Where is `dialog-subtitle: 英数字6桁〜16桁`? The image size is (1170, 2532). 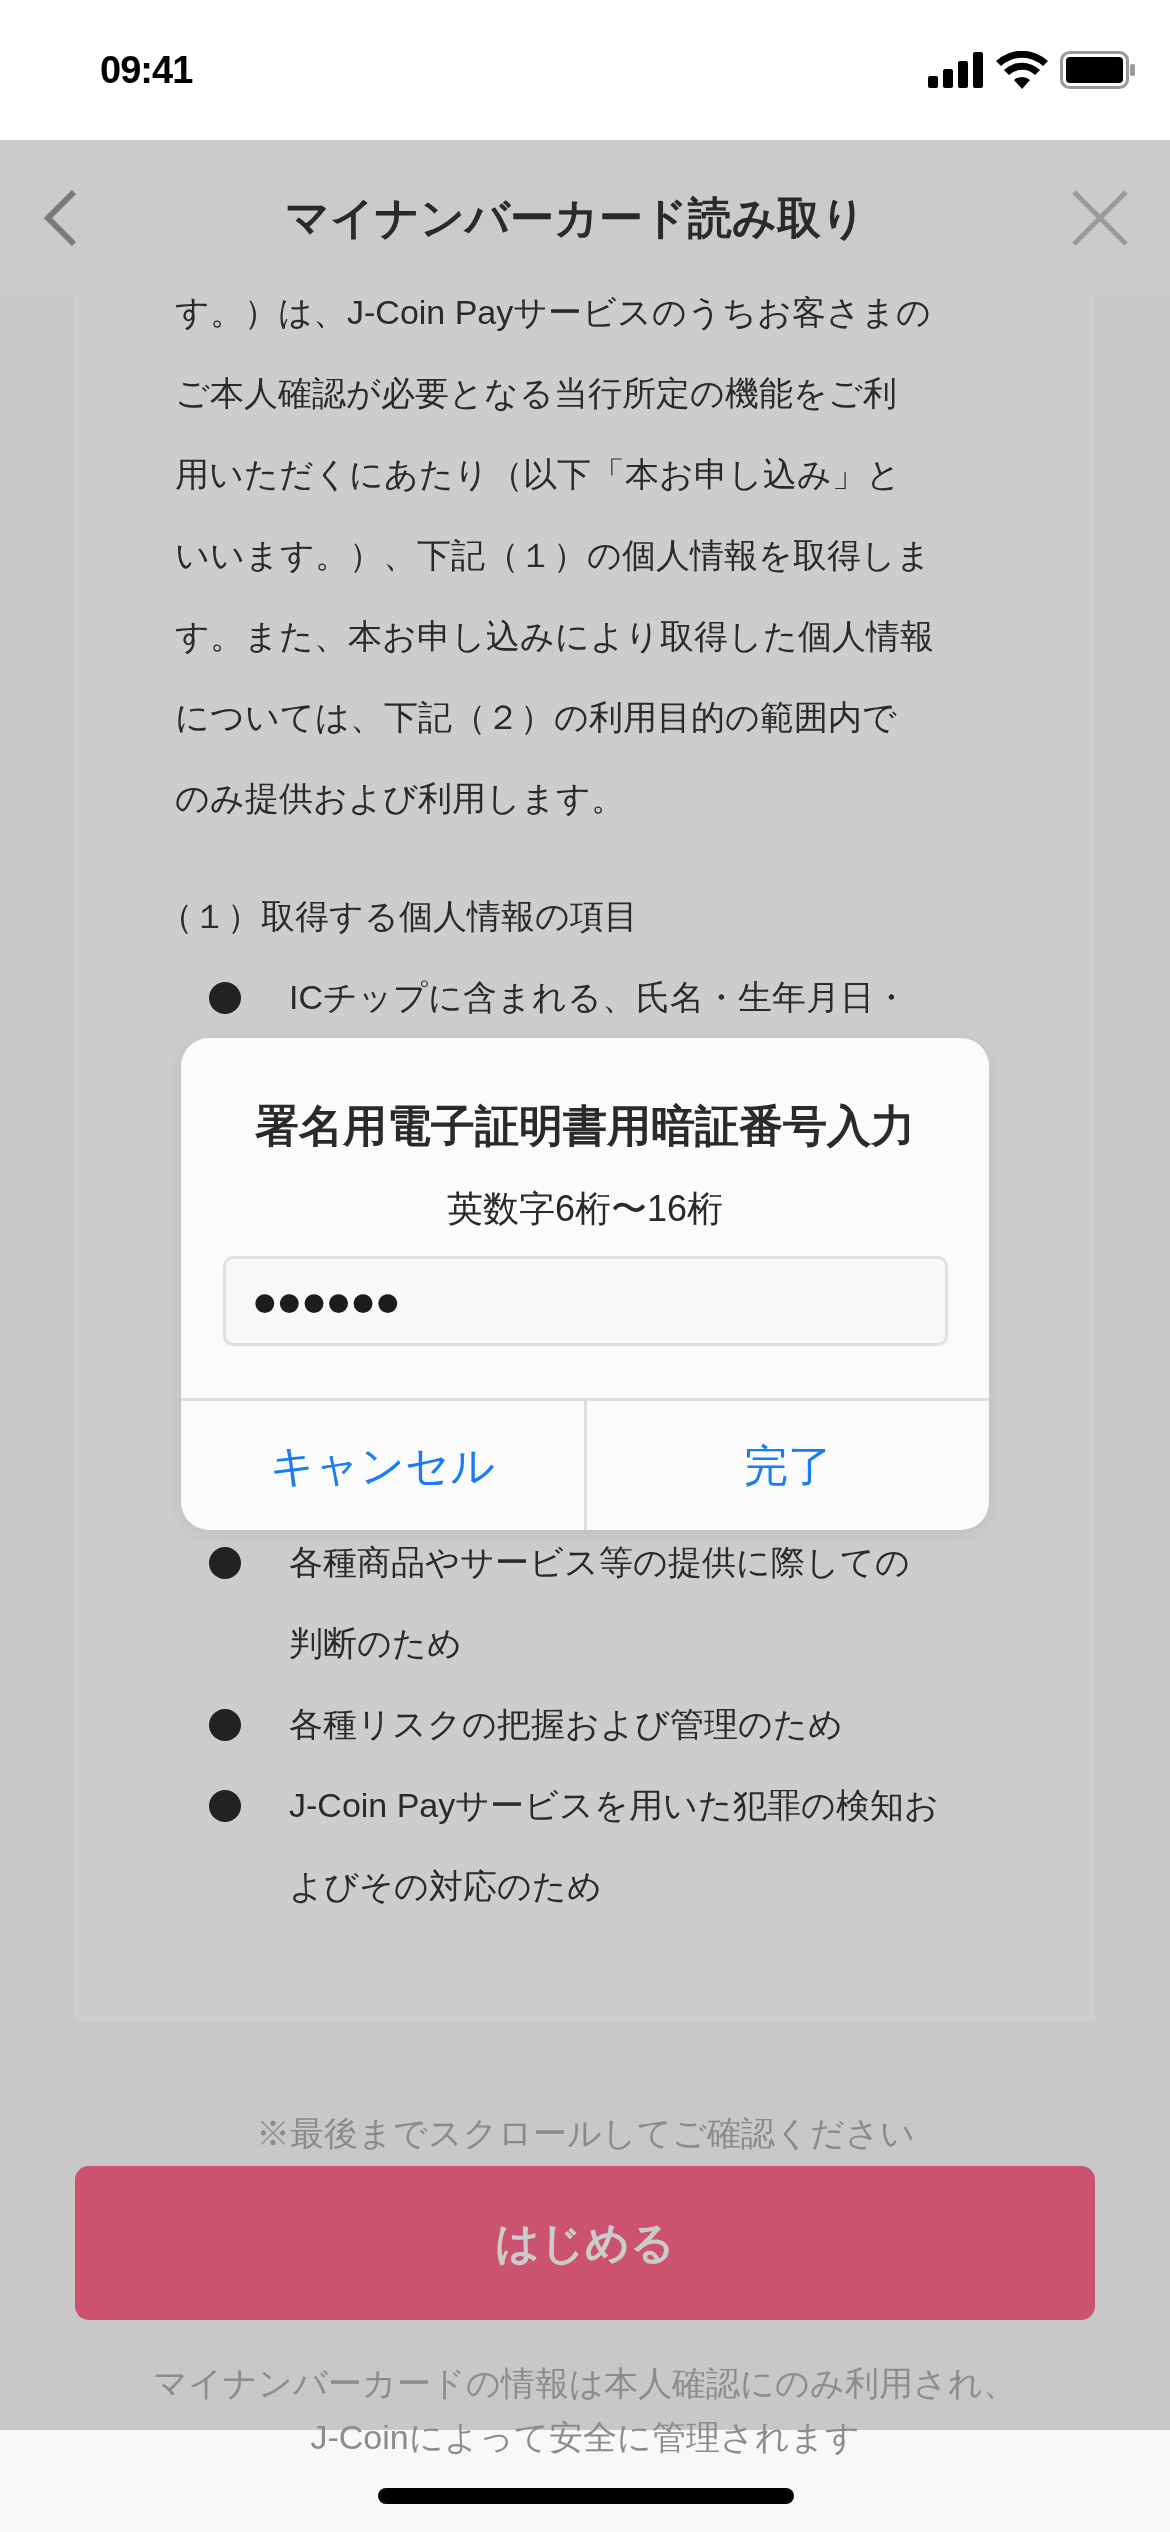 dialog-subtitle: 英数字6桁〜16桁 is located at coordinates (585, 1209).